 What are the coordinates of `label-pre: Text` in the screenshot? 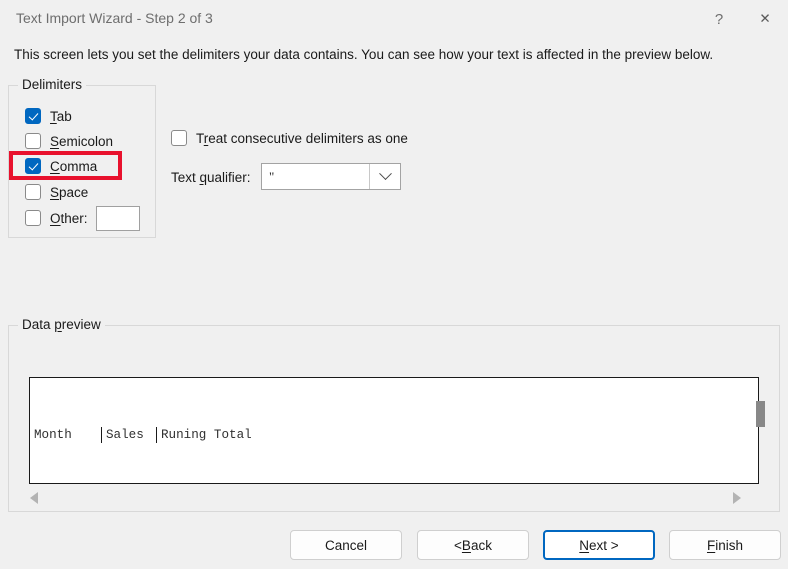 It's located at (185, 177).